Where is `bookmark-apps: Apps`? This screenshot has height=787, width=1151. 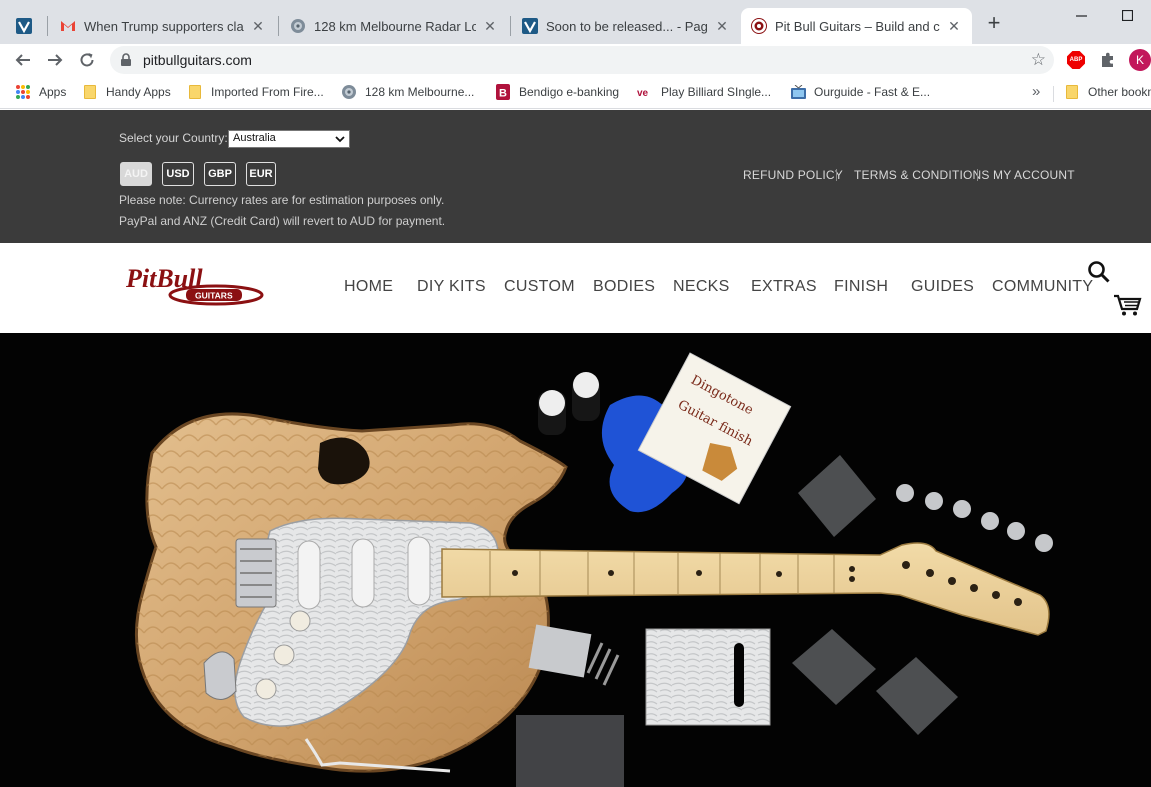
bookmark-apps: Apps is located at coordinates (40, 92).